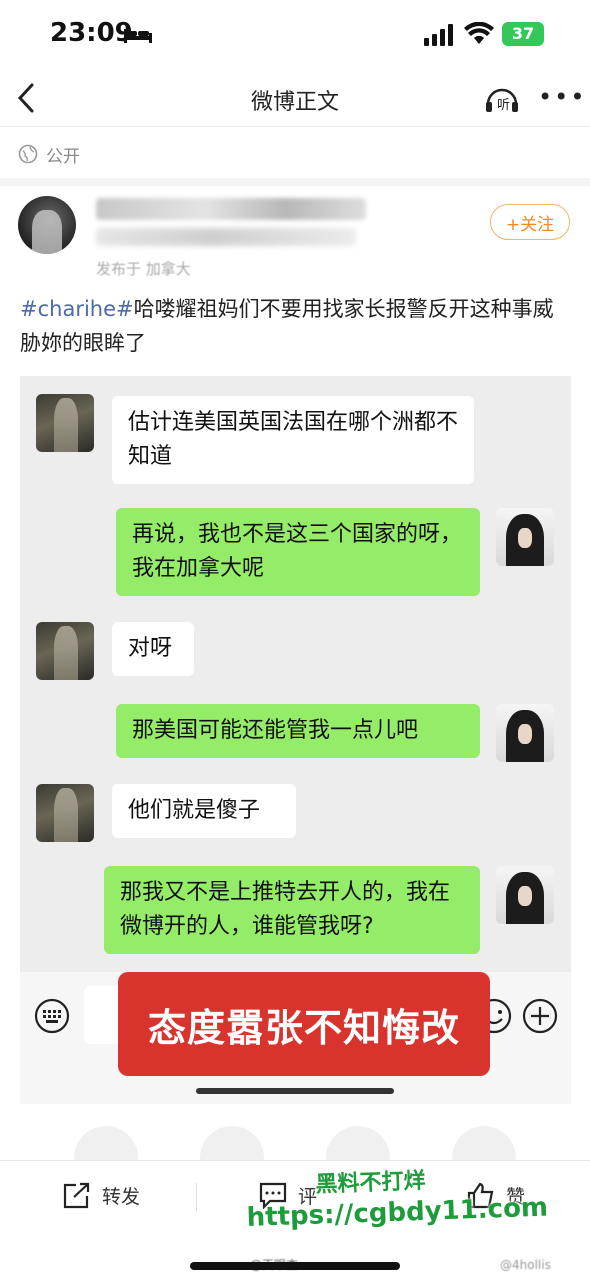  I want to click on home-indicator, so click(295, 1266).